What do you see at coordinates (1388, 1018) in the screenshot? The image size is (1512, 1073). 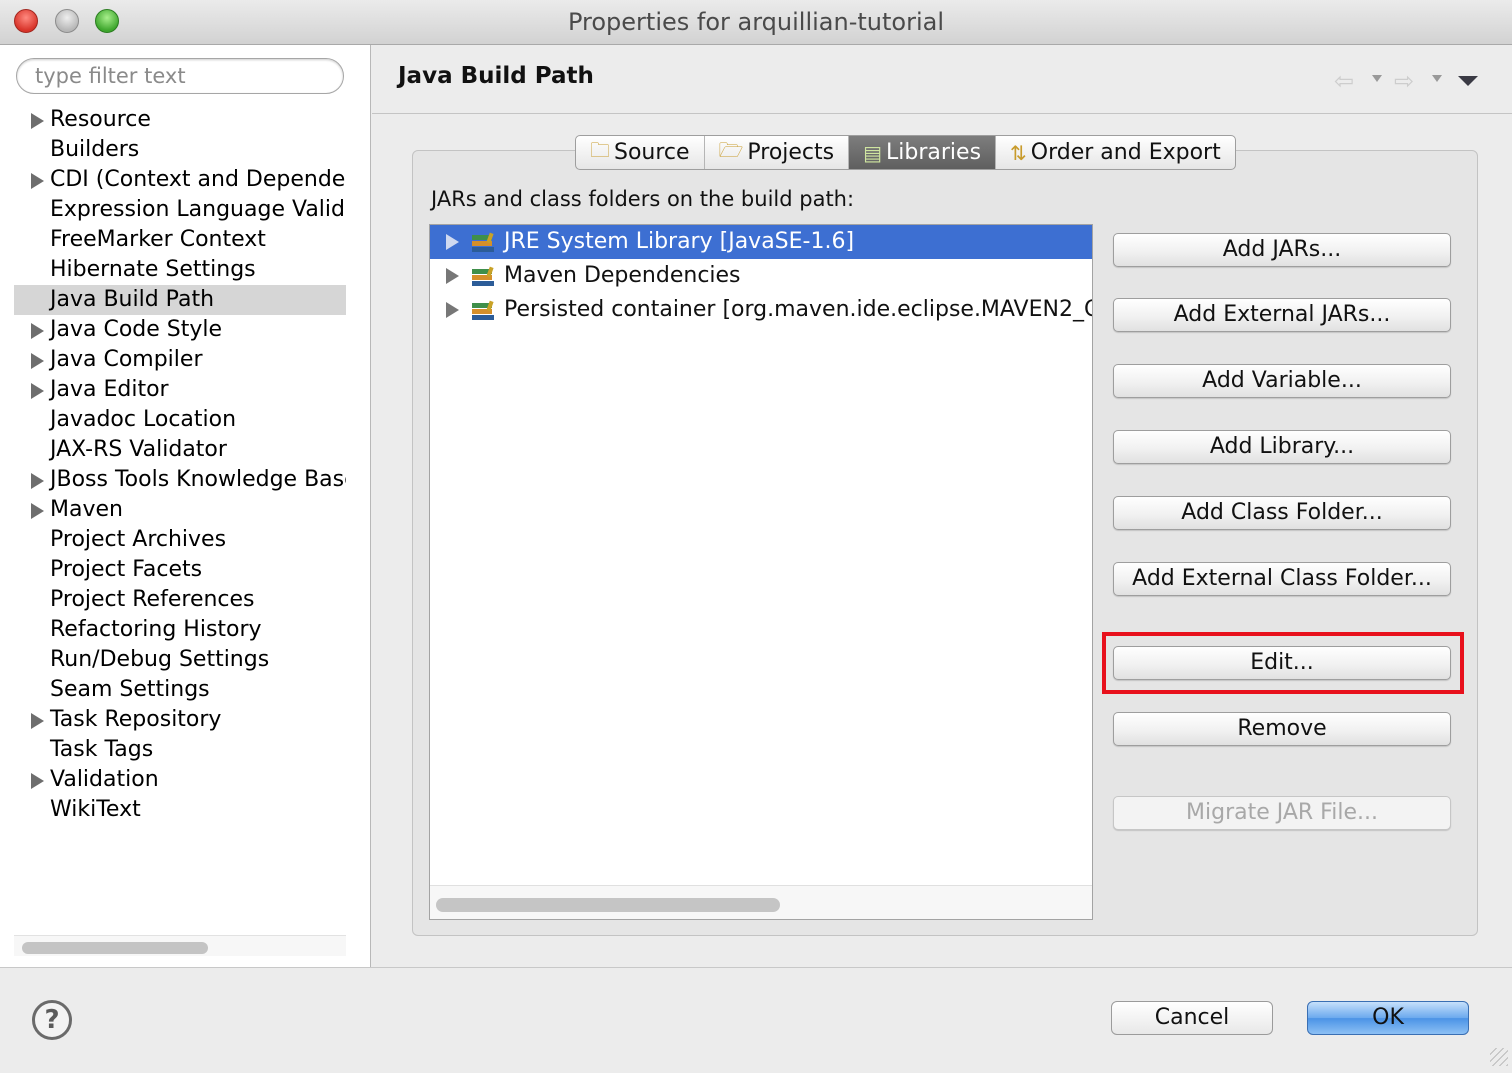 I see `ok-button: OK` at bounding box center [1388, 1018].